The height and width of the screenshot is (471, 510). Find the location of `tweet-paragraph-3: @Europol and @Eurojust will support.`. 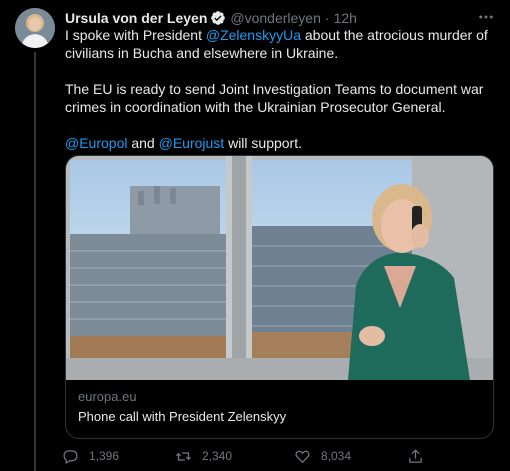

tweet-paragraph-3: @Europol and @Eurojust will support. is located at coordinates (282, 143).